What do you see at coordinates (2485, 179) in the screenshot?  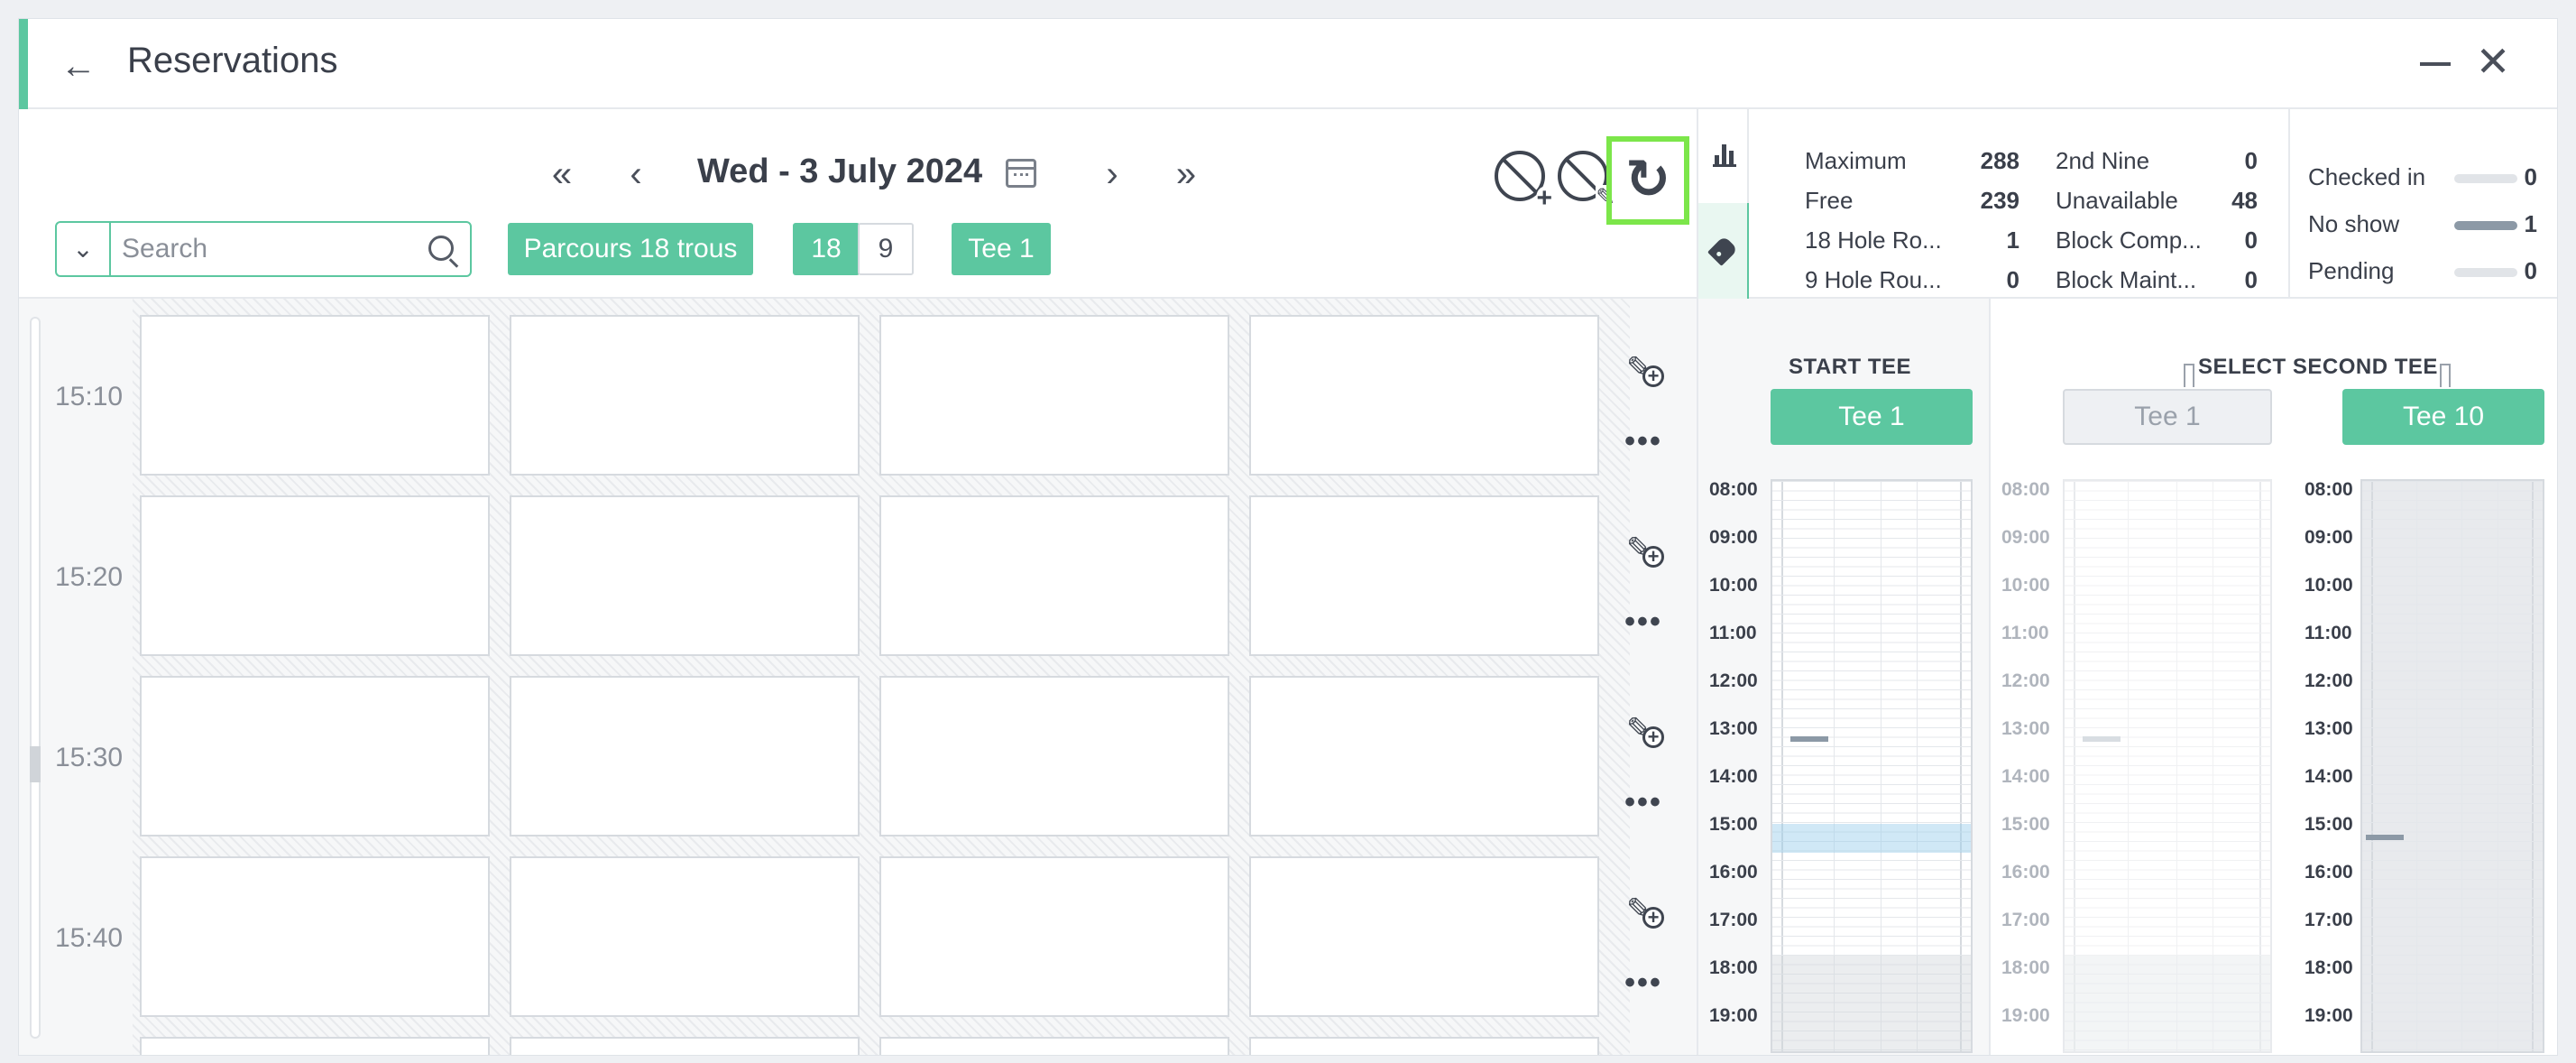 I see `status-checked-in-bar` at bounding box center [2485, 179].